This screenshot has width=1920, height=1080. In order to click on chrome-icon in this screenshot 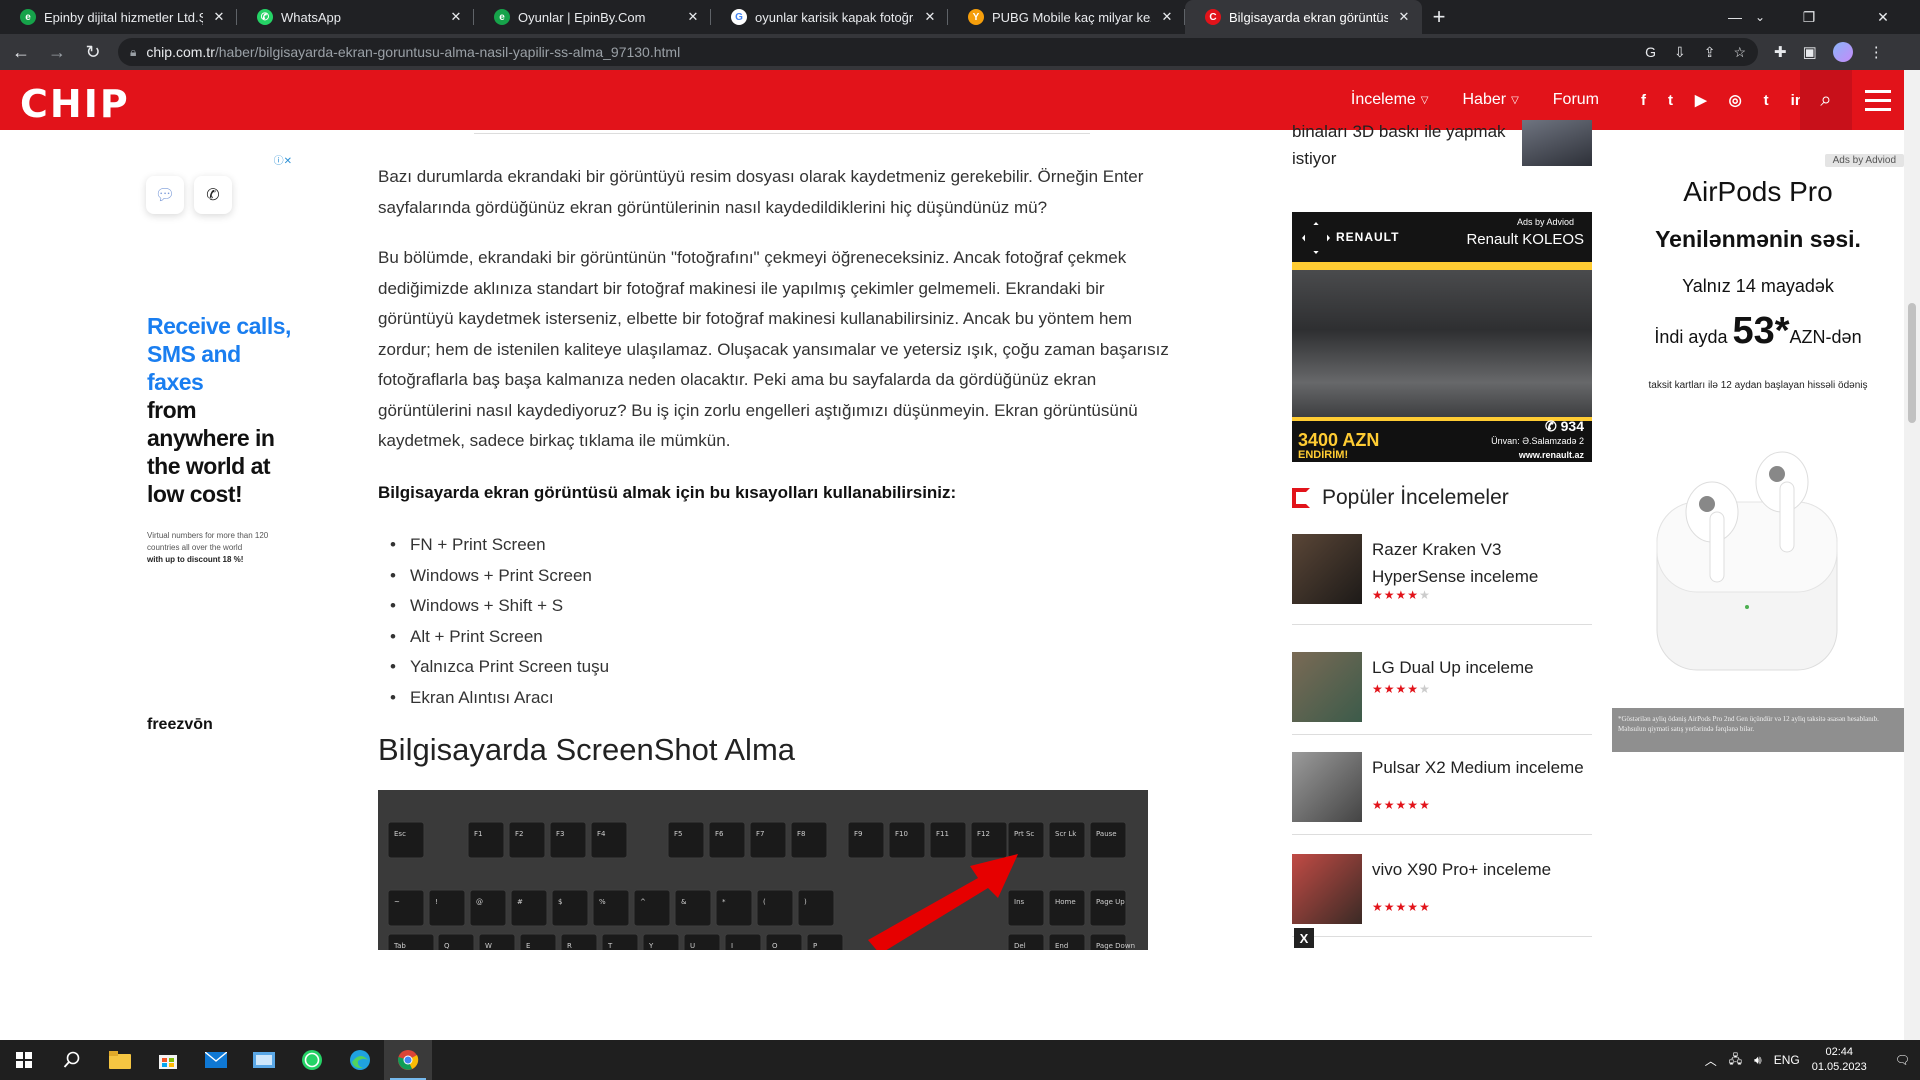, I will do `click(408, 1060)`.